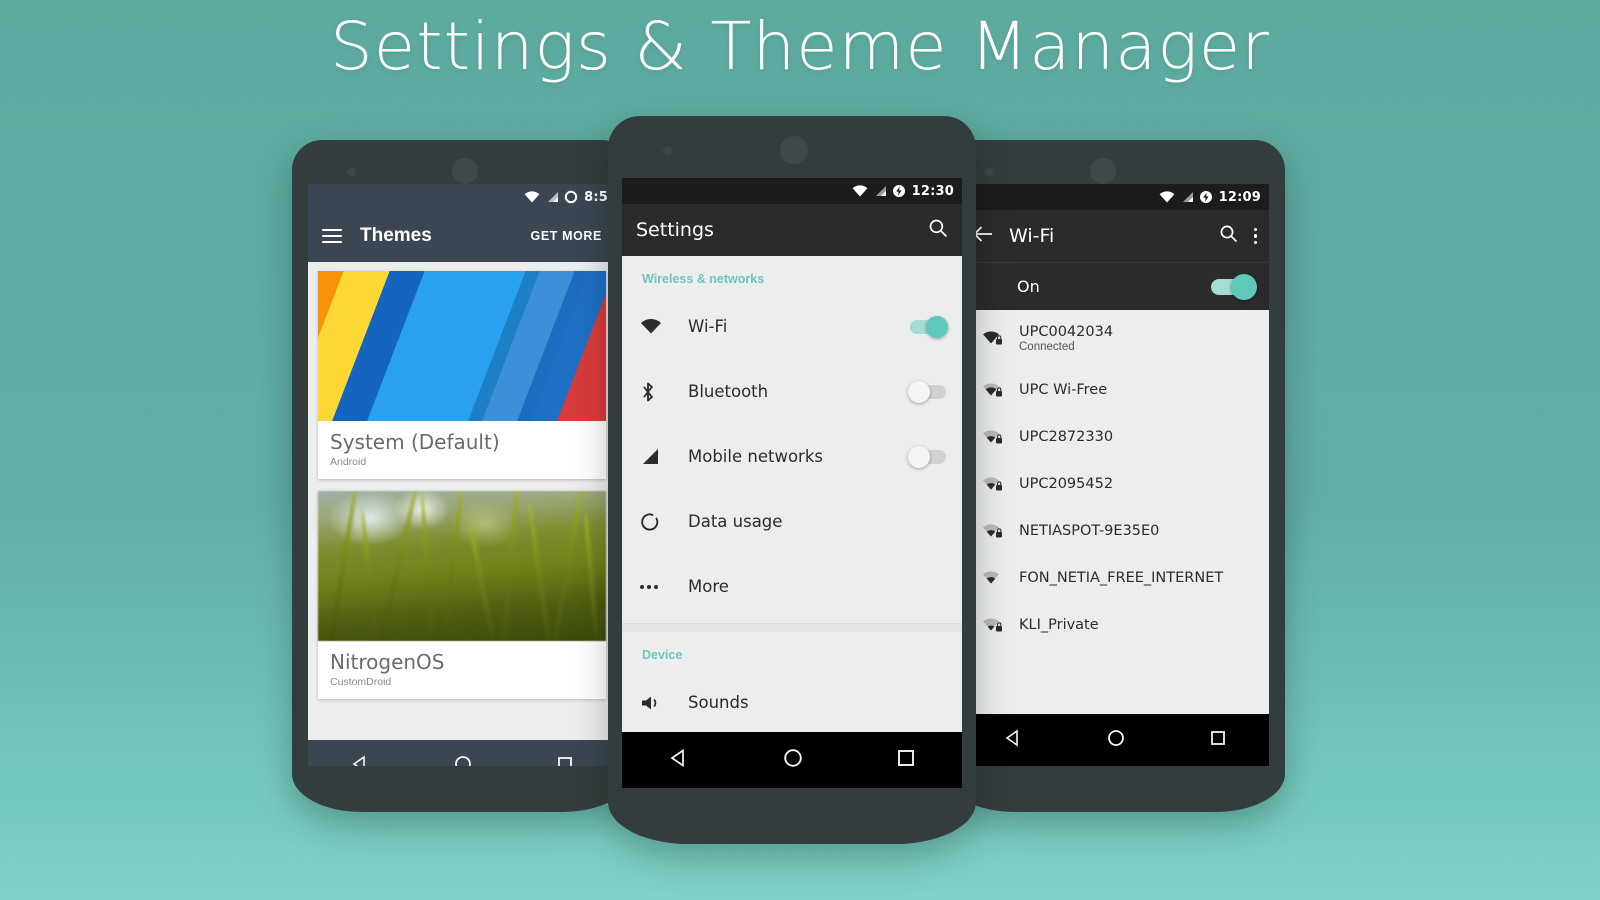 Image resolution: width=1600 pixels, height=900 pixels. I want to click on wifi-network-item: UPC2872330, so click(1115, 436).